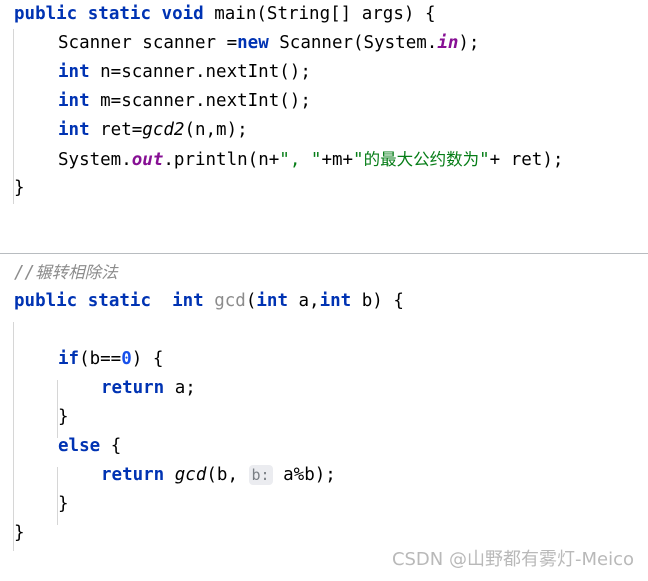  Describe the element at coordinates (319, 14) in the screenshot. I see `code-token: main(String[] args) {` at that location.